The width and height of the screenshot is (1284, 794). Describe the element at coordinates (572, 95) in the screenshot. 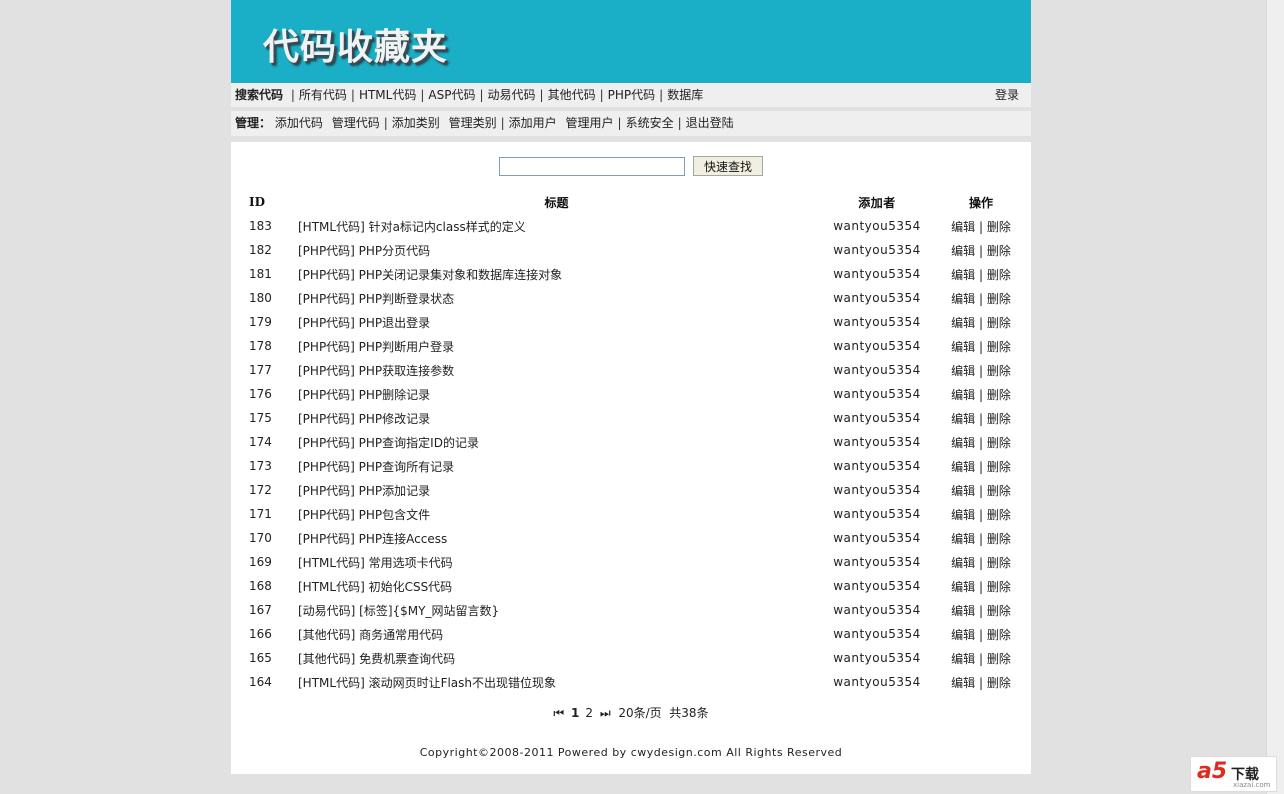

I see `nav-item: 其他代码` at that location.